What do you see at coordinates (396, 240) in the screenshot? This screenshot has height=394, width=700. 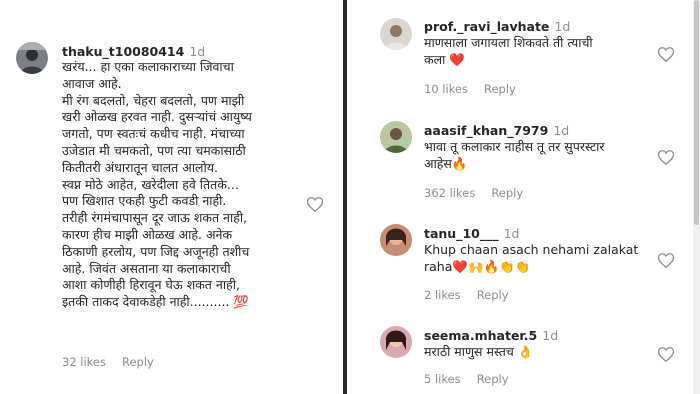 I see `avatar-tanu` at bounding box center [396, 240].